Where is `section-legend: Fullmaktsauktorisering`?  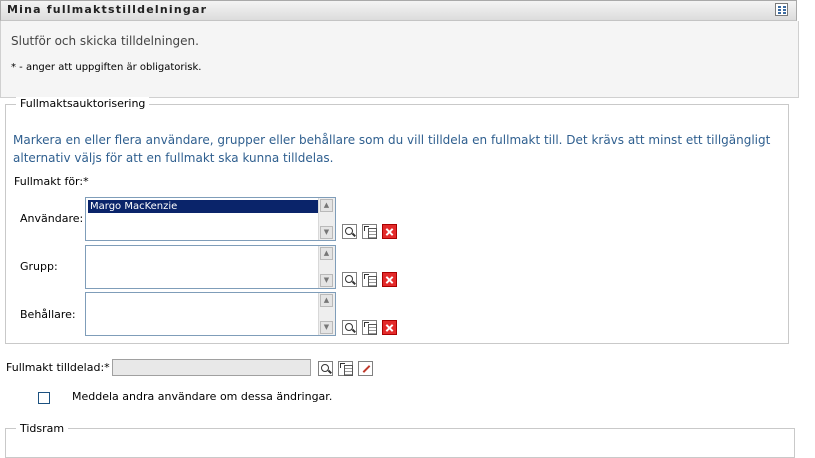 section-legend: Fullmaktsauktorisering is located at coordinates (83, 103).